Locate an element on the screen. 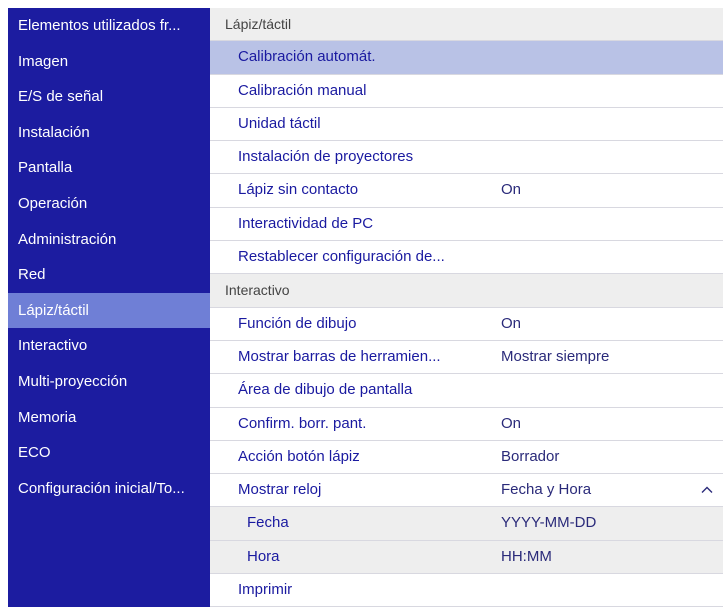 The width and height of the screenshot is (723, 607). row-label: Interactividad de PC is located at coordinates (306, 223).